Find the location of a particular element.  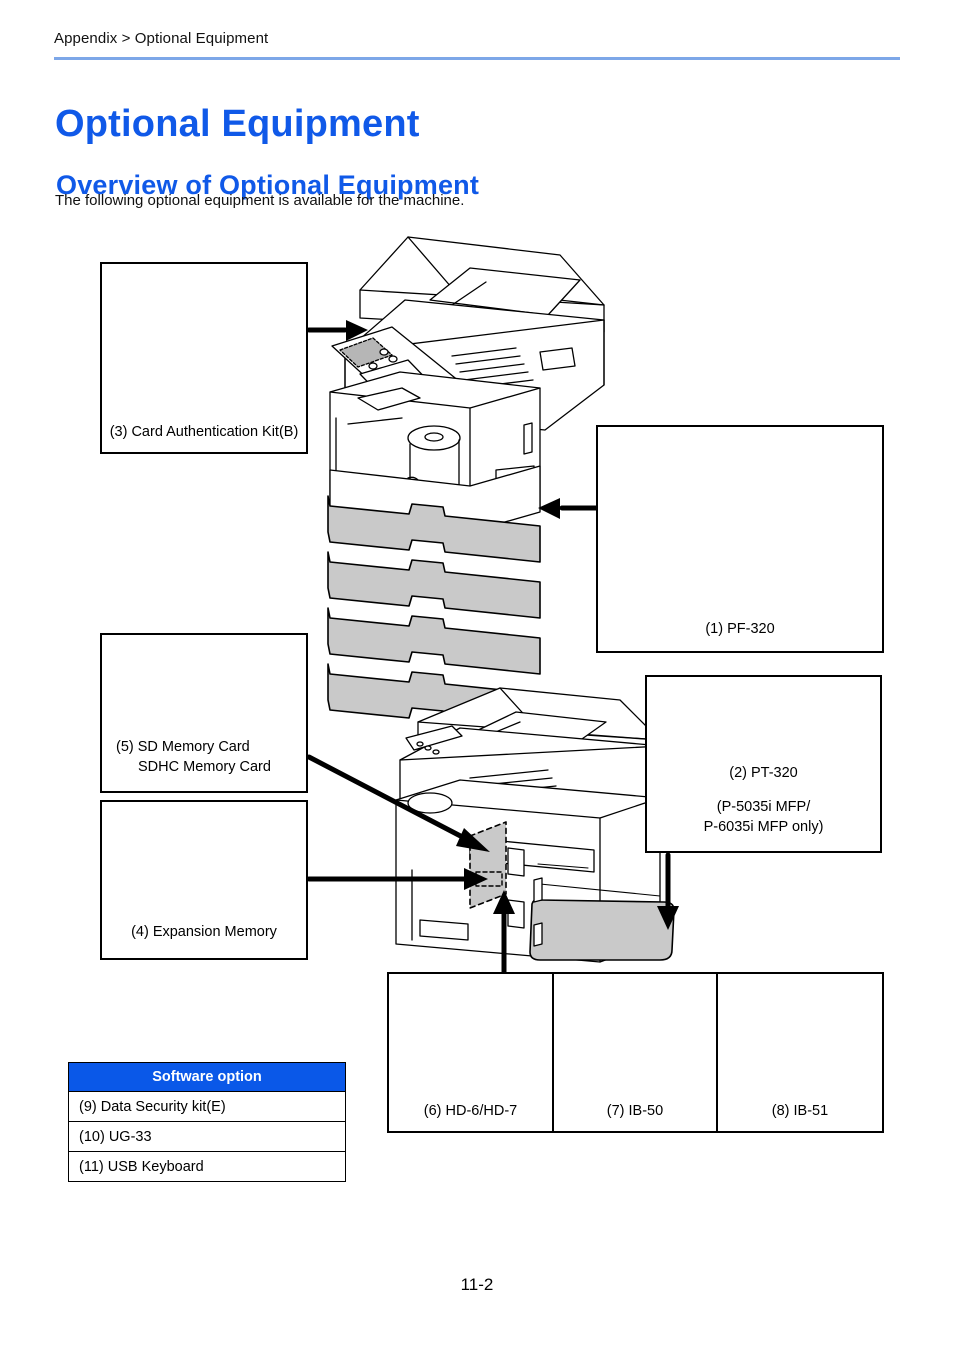

table-row: (9) Data Security kit(E) is located at coordinates (207, 1106).